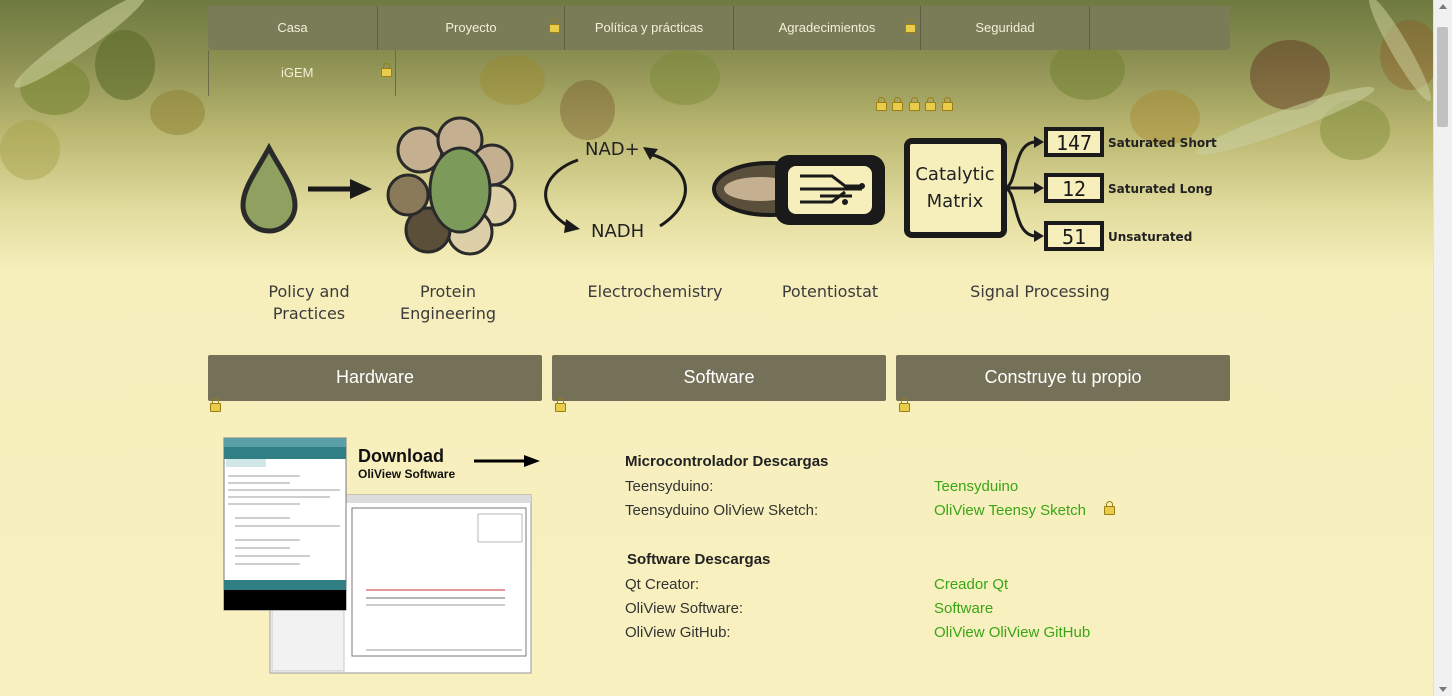 The image size is (1452, 696). What do you see at coordinates (1443, 689) in the screenshot?
I see `scroll-down-arrow-icon` at bounding box center [1443, 689].